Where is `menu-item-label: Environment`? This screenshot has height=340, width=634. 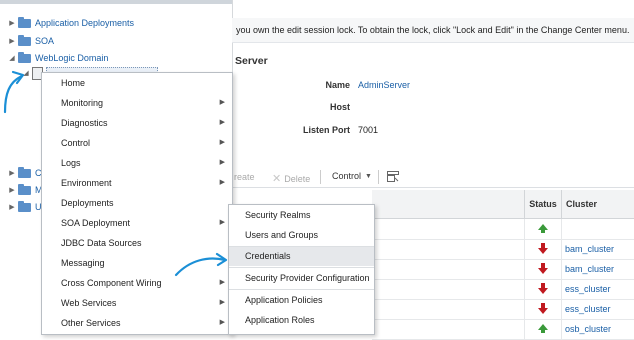
menu-item-label: Environment is located at coordinates (86, 183).